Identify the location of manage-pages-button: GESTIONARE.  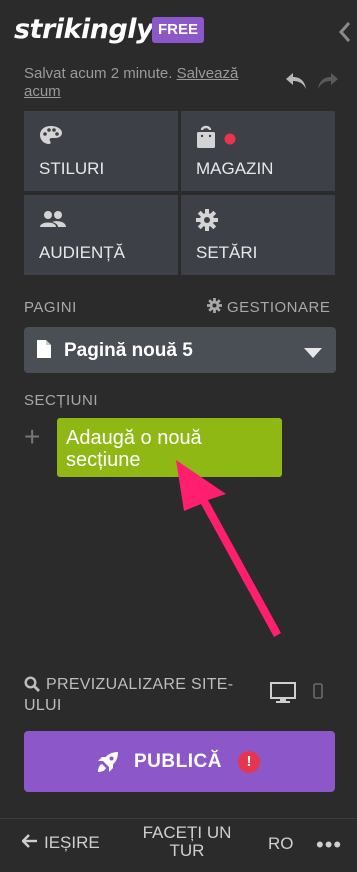
(268, 307).